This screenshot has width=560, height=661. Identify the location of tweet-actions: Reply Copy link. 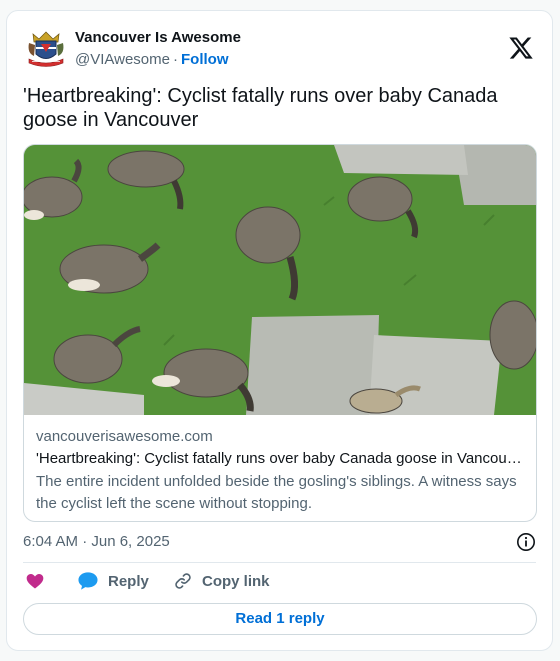
(279, 583).